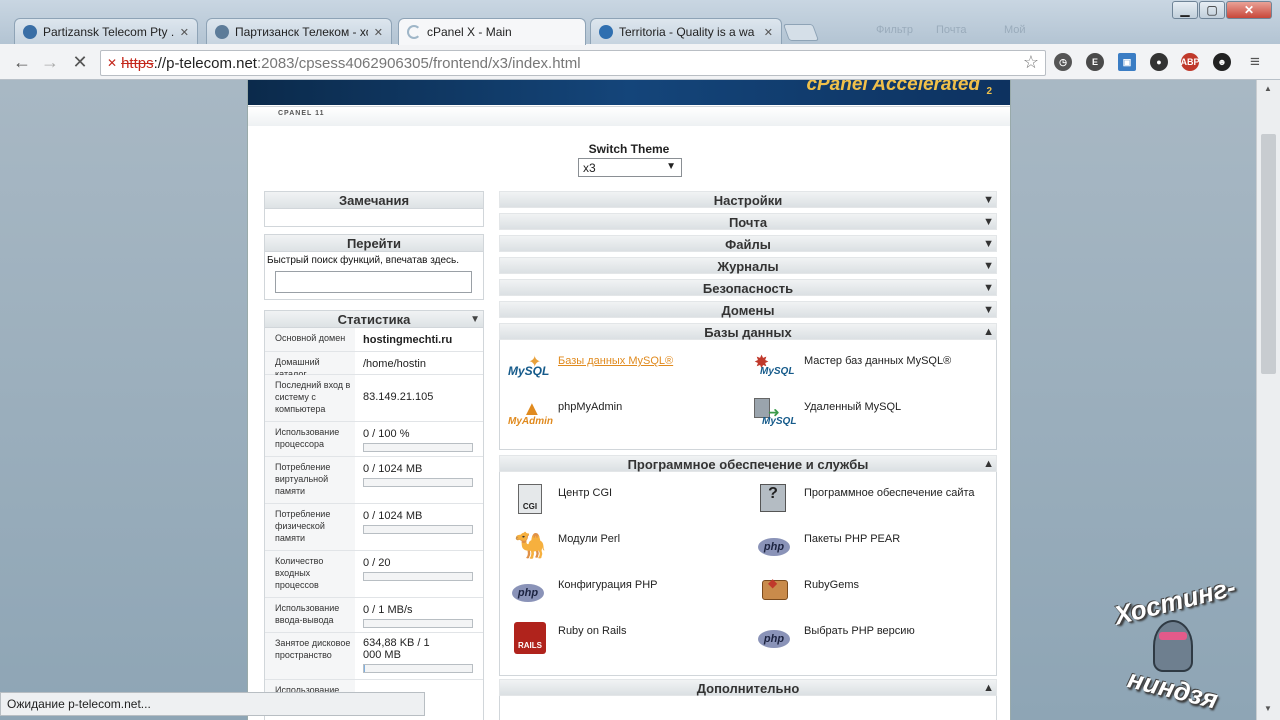 Image resolution: width=1280 pixels, height=720 pixels. Describe the element at coordinates (1268, 400) in the screenshot. I see `page-scrollbar: ▲ ▼` at that location.